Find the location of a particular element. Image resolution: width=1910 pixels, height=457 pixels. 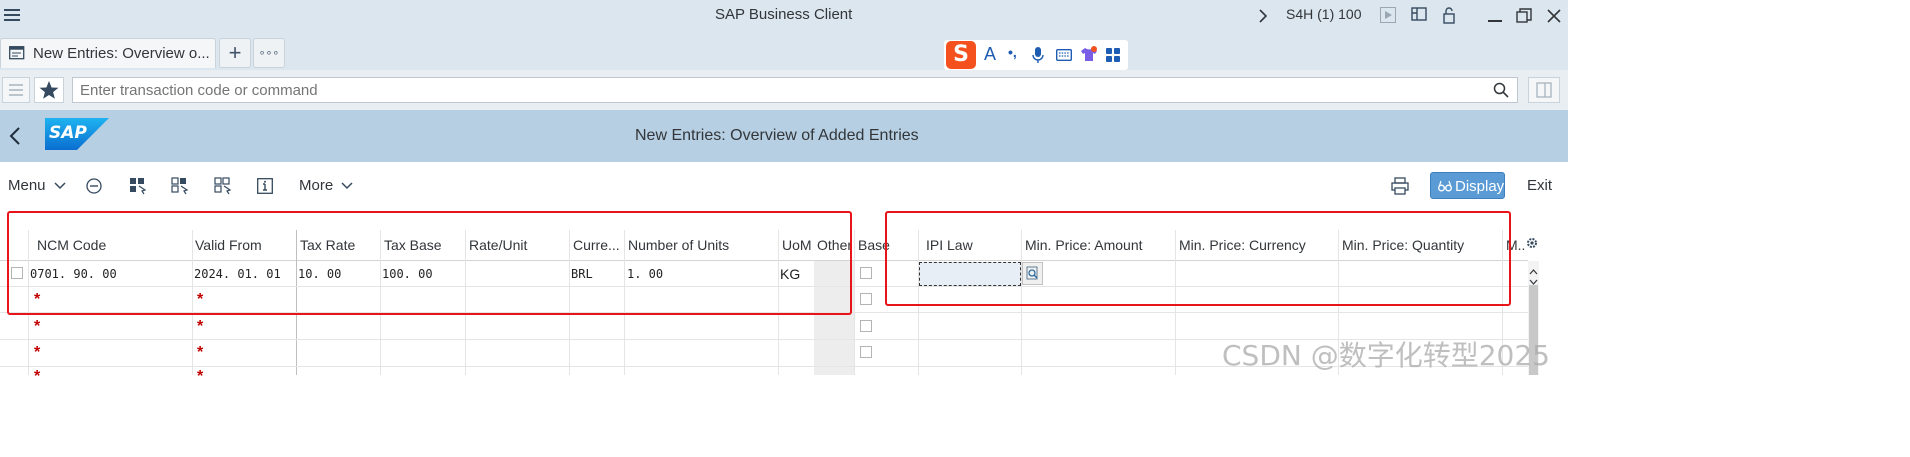

layout-icon is located at coordinates (1420, 17).